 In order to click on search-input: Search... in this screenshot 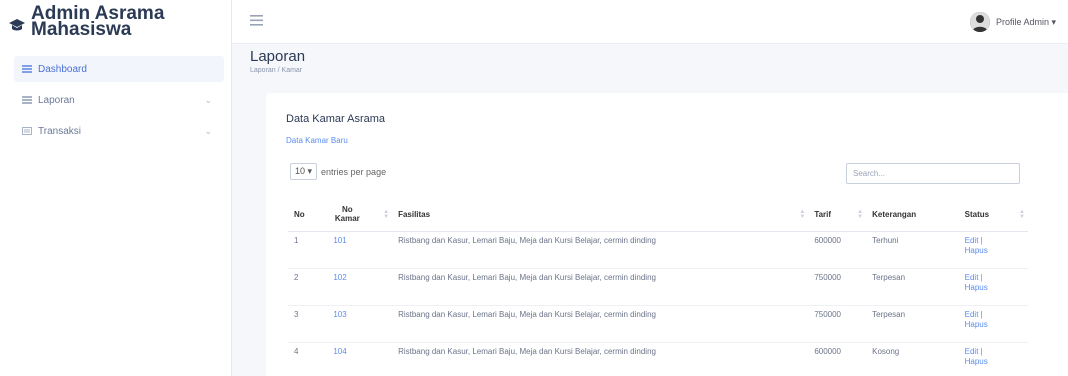, I will do `click(933, 173)`.